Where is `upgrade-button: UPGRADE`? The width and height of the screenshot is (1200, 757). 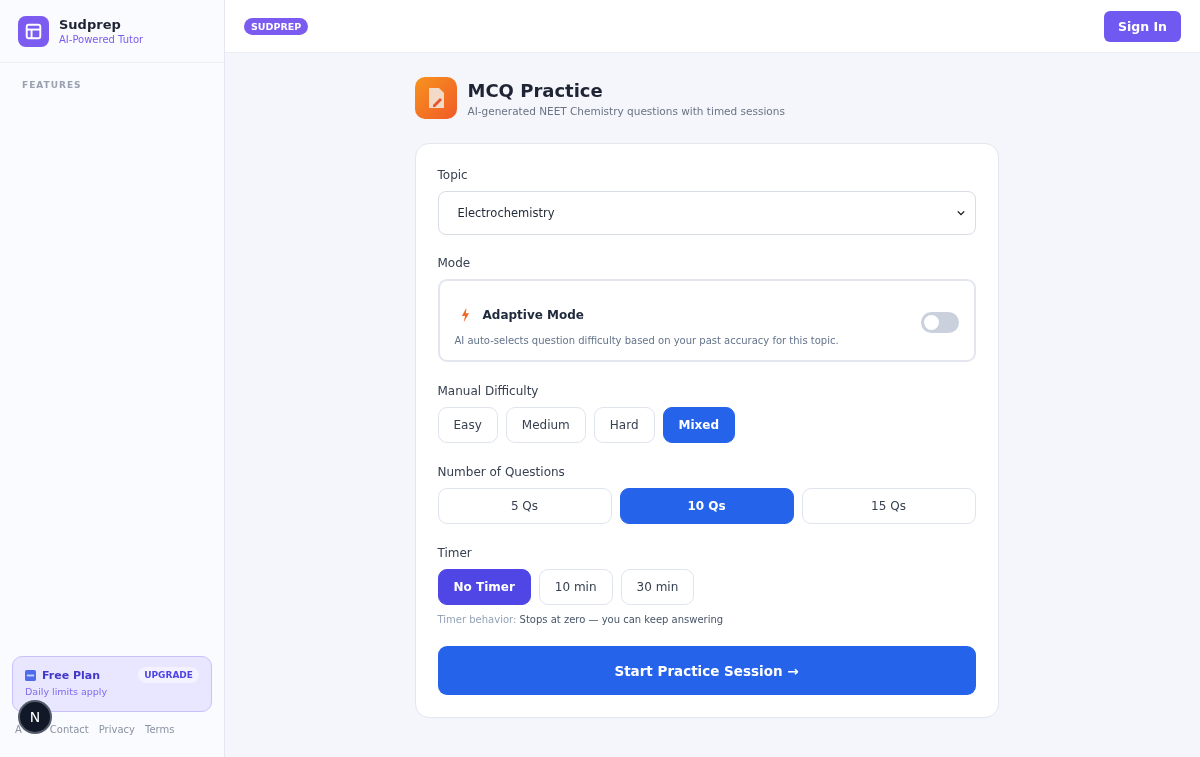 upgrade-button: UPGRADE is located at coordinates (168, 675).